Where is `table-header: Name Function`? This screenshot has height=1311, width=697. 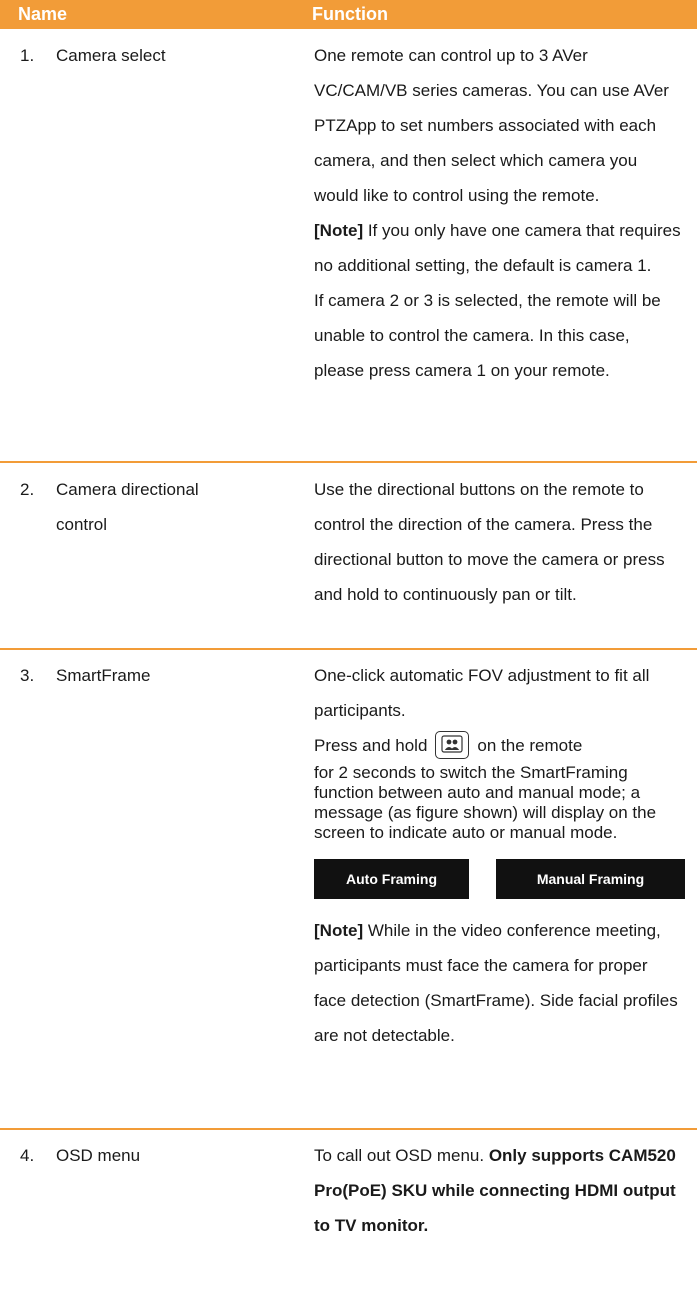
table-header: Name Function is located at coordinates (348, 14).